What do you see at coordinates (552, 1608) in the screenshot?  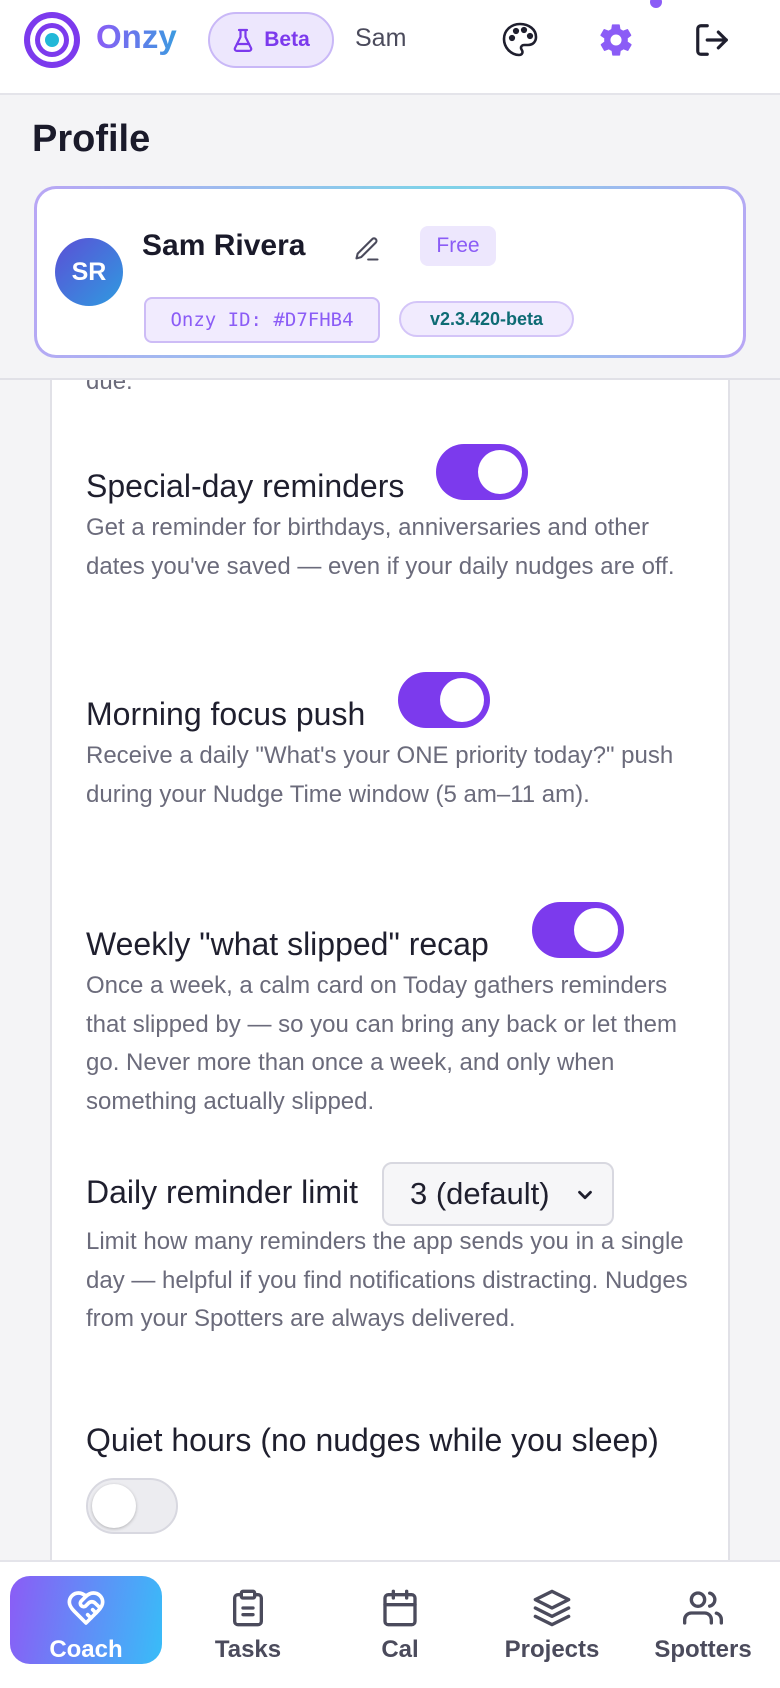 I see `layers-icon` at bounding box center [552, 1608].